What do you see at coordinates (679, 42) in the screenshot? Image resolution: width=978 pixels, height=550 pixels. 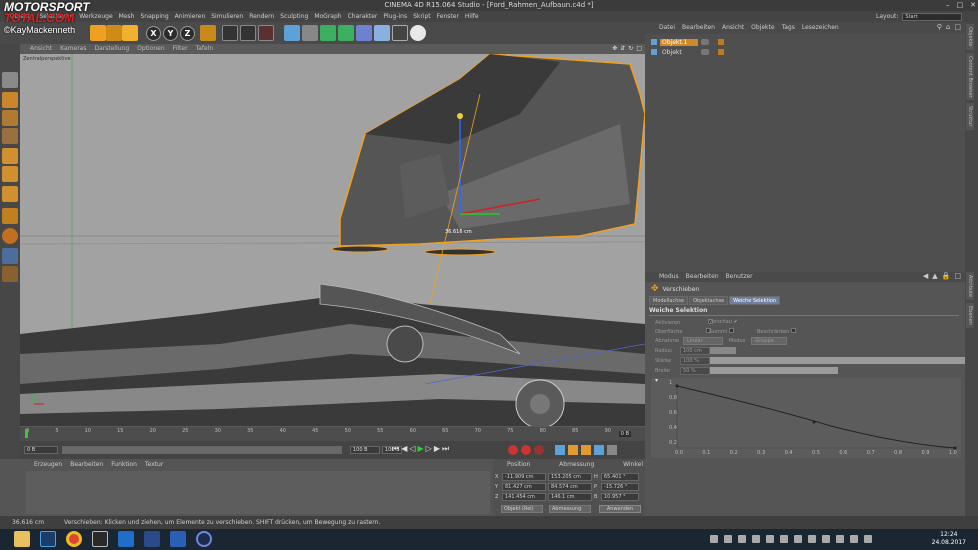 I see `object-name: Objekt.1` at bounding box center [679, 42].